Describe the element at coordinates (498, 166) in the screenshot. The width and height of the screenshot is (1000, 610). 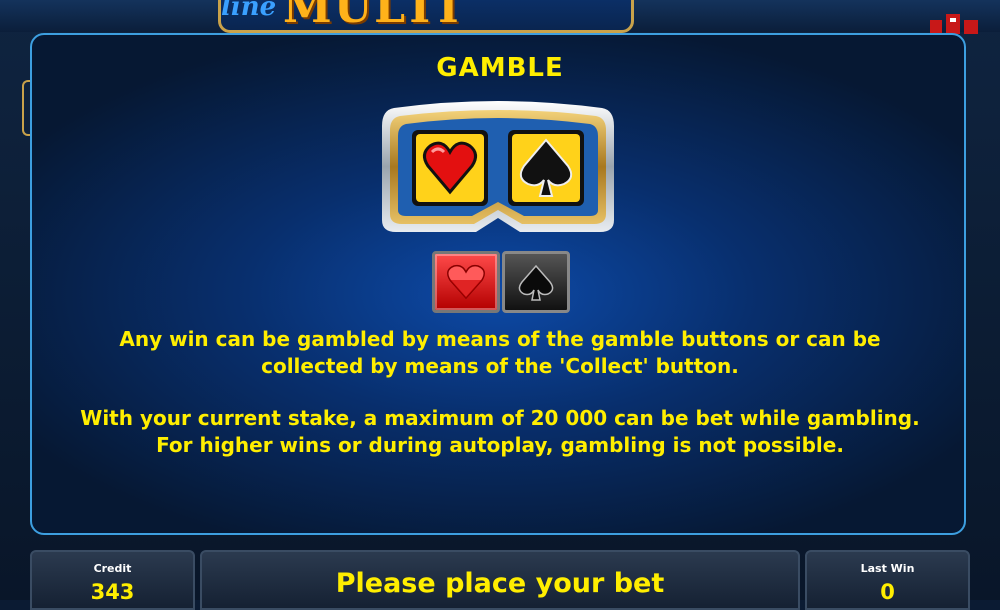
I see `gamble-card-frame` at that location.